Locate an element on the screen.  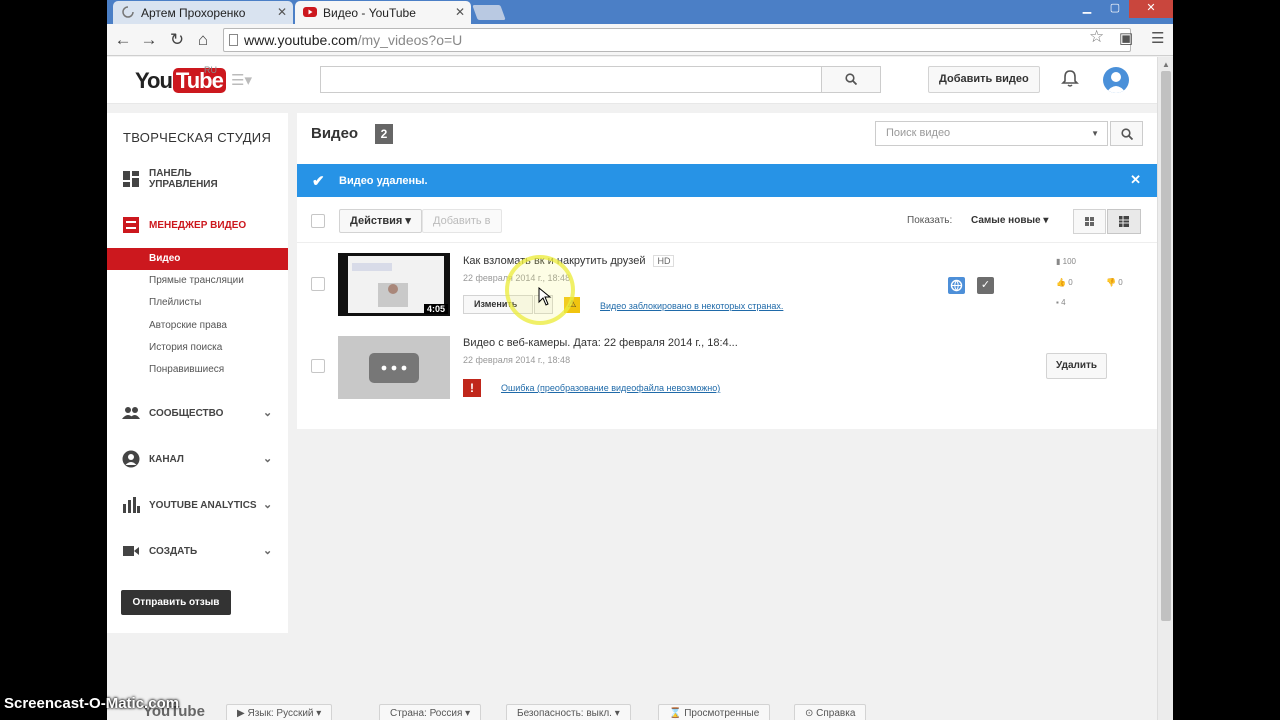
page-icon is located at coordinates (233, 40).